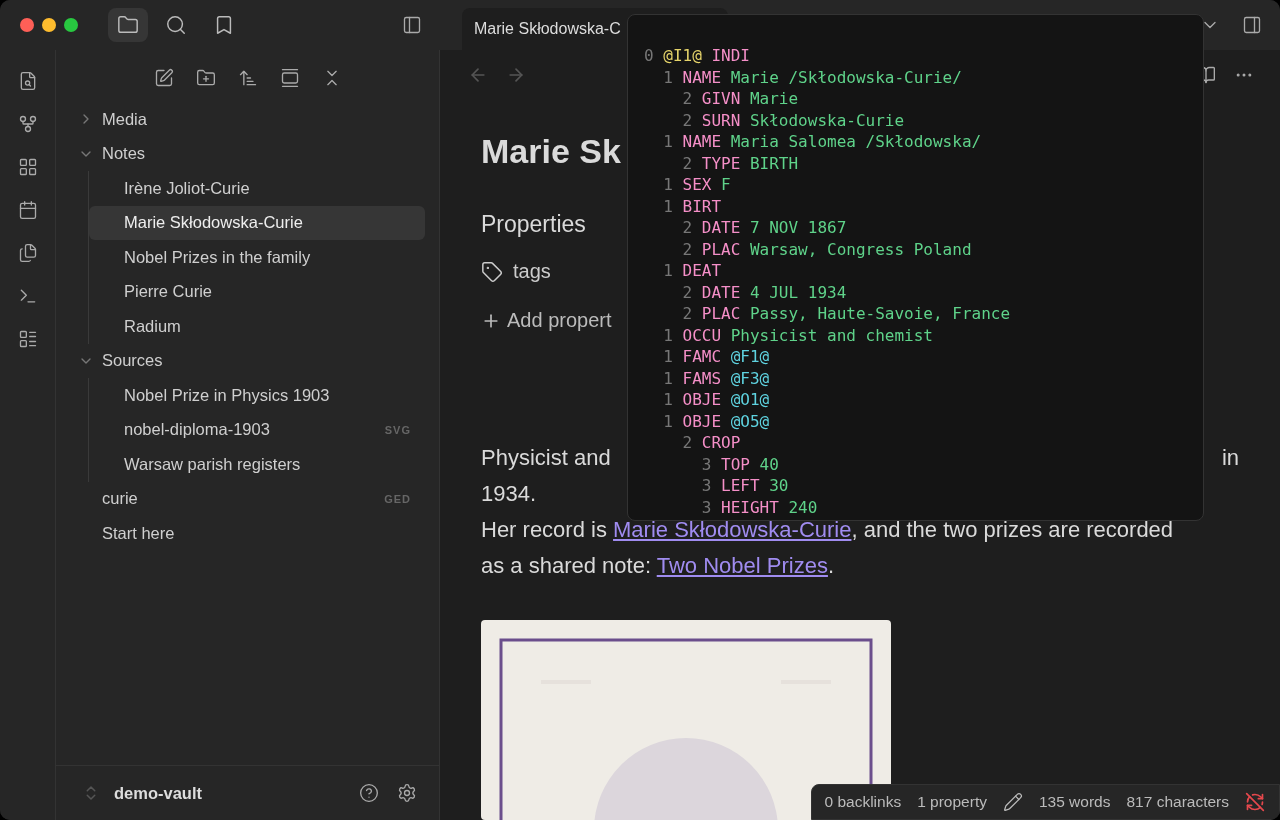 Image resolution: width=1280 pixels, height=820 pixels. What do you see at coordinates (716, 357) in the screenshot?
I see `code-line: 1 FAMC @F1@` at bounding box center [716, 357].